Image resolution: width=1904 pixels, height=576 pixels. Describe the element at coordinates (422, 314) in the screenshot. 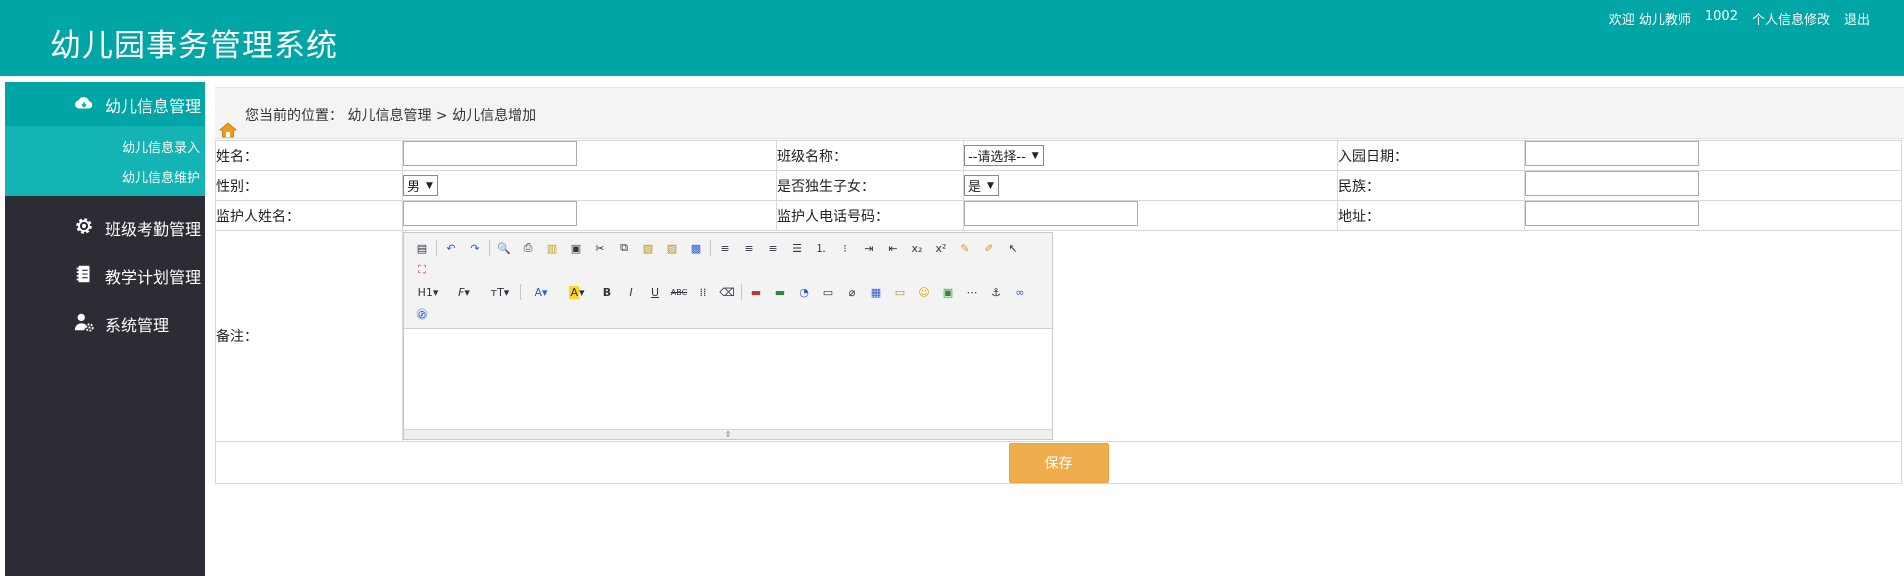

I see `help-icon: ⓘ` at that location.